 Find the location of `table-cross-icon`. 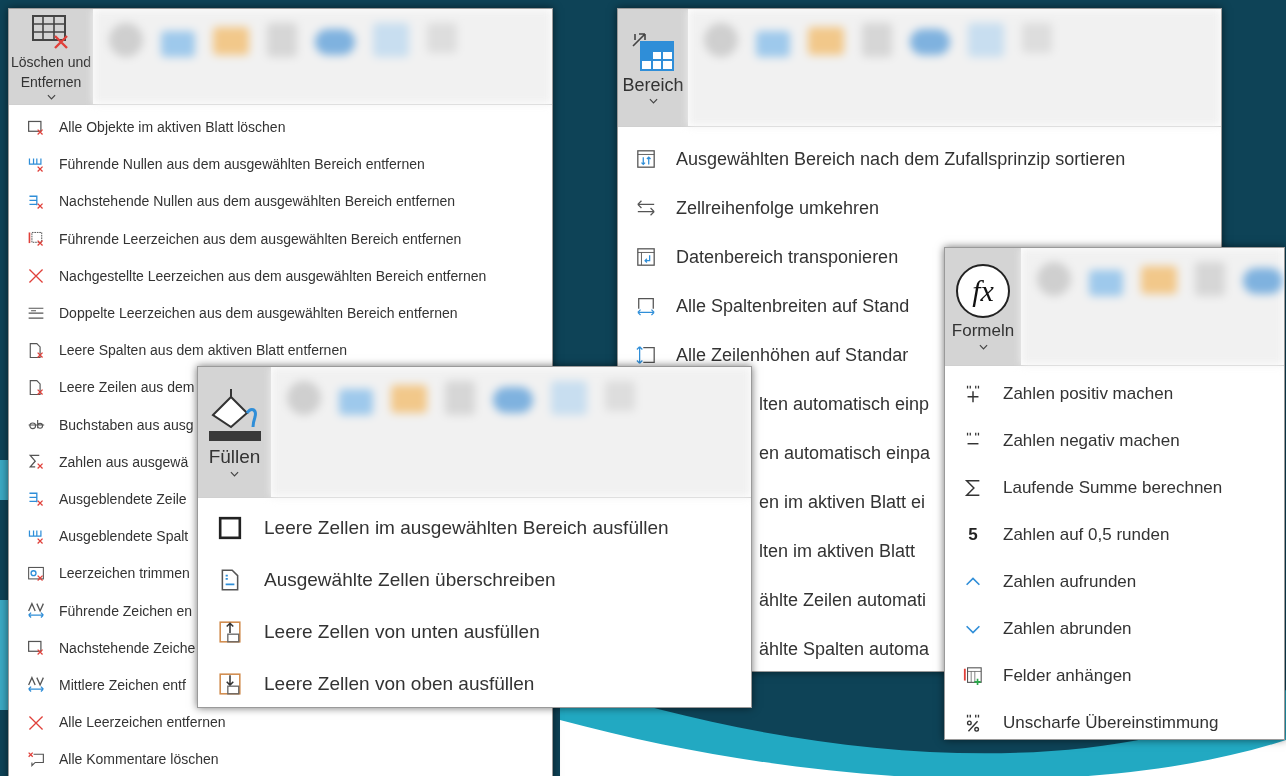

table-cross-icon is located at coordinates (51, 31).